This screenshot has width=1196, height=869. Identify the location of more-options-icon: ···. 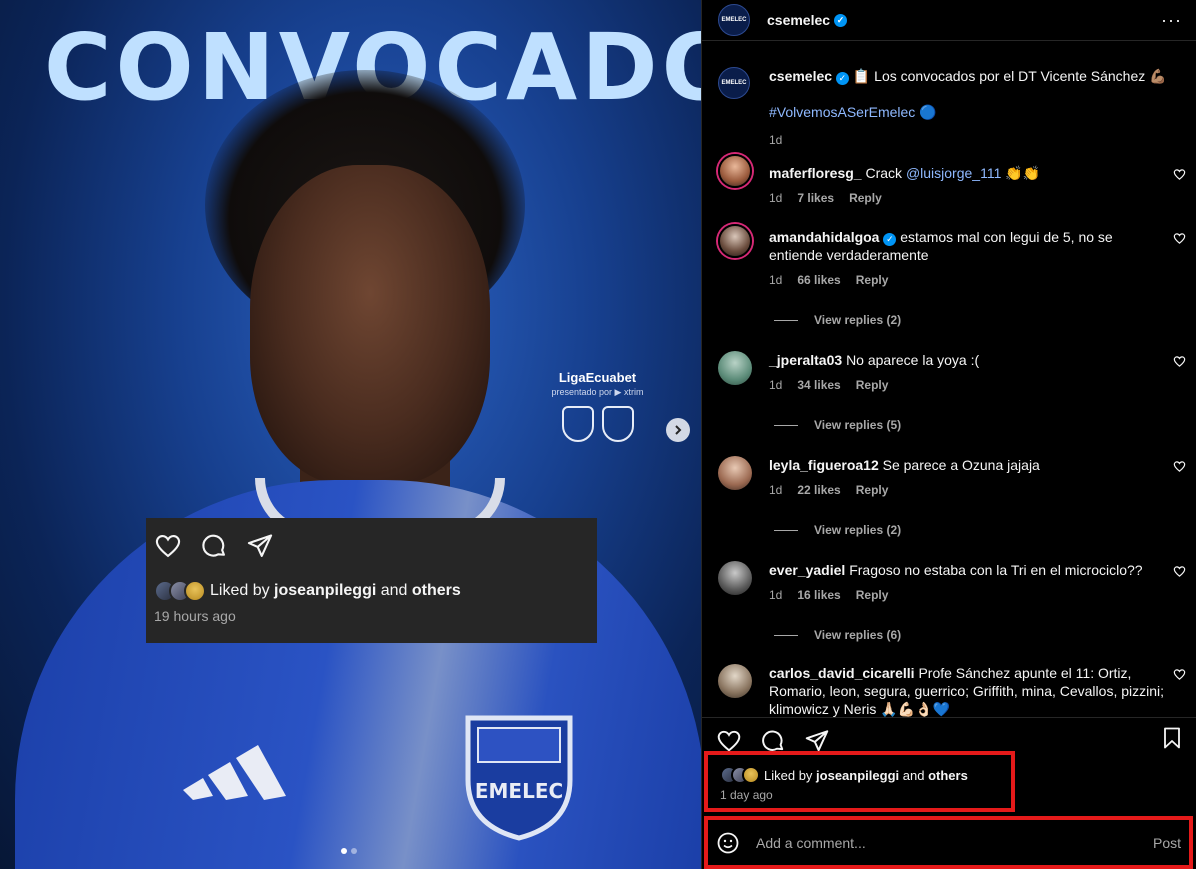
(1171, 20).